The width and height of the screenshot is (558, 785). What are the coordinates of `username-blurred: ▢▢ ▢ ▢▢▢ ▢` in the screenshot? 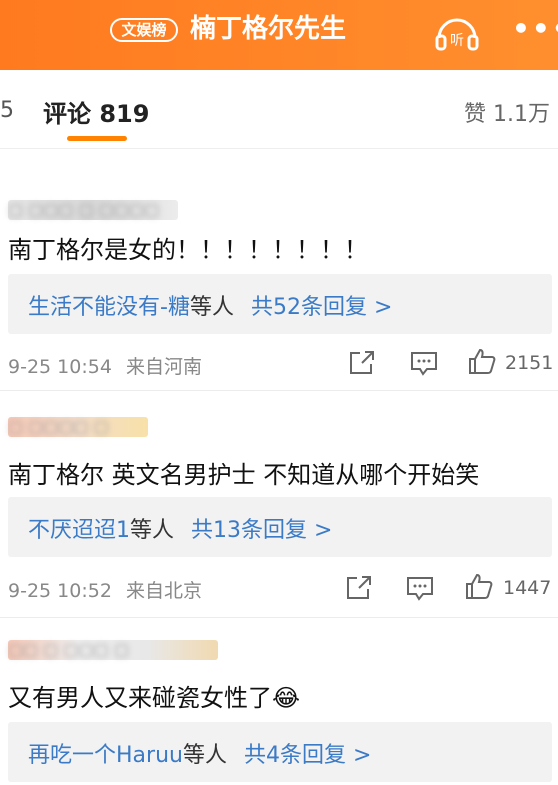 It's located at (113, 650).